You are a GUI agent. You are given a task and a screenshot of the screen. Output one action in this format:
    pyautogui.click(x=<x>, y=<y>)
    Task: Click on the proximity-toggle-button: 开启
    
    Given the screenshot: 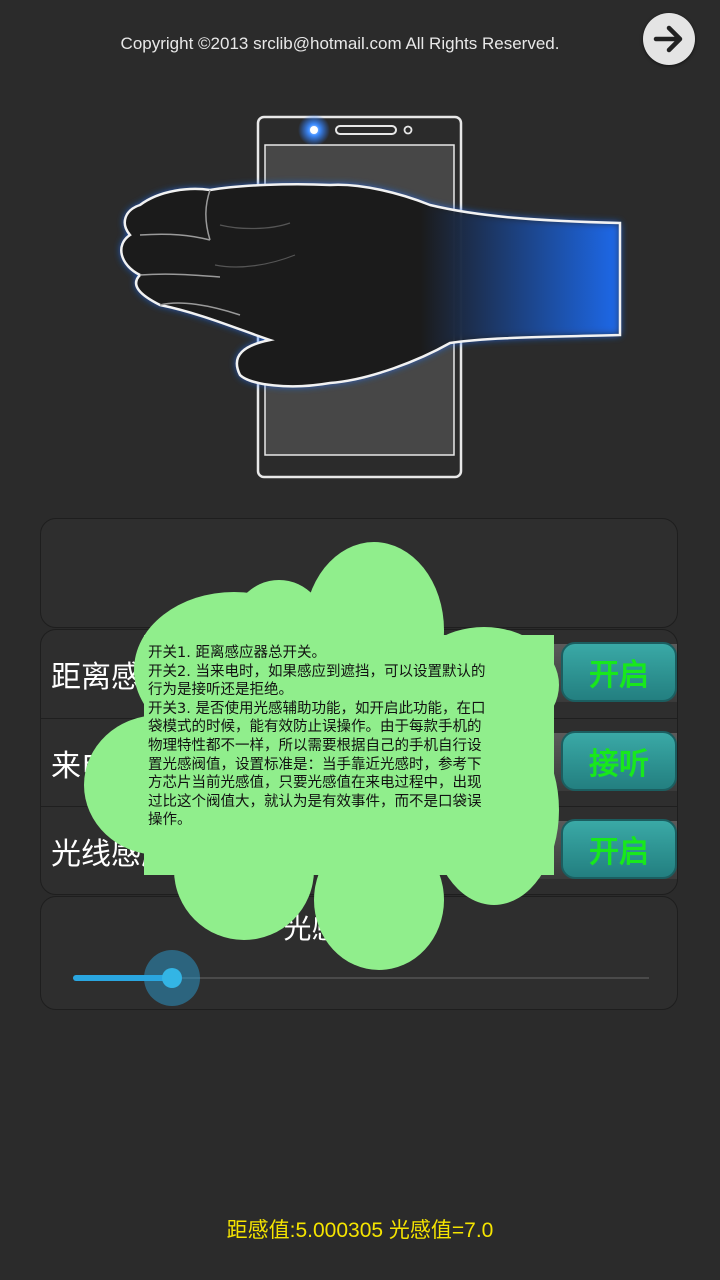 What is the action you would take?
    pyautogui.click(x=619, y=672)
    